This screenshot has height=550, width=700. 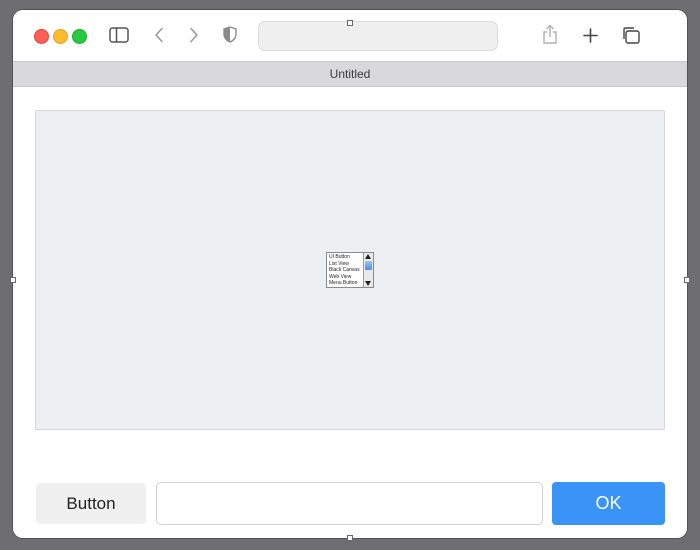 I want to click on tab-bar: Untitled, so click(x=350, y=74).